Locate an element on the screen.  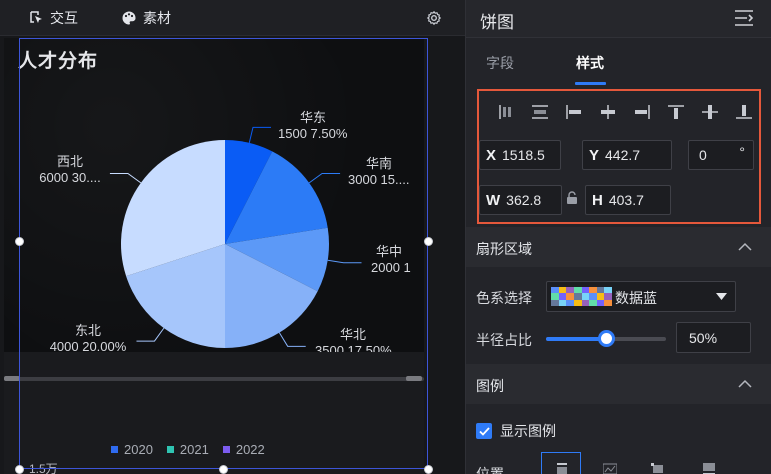
align-bottom-icon is located at coordinates (744, 112).